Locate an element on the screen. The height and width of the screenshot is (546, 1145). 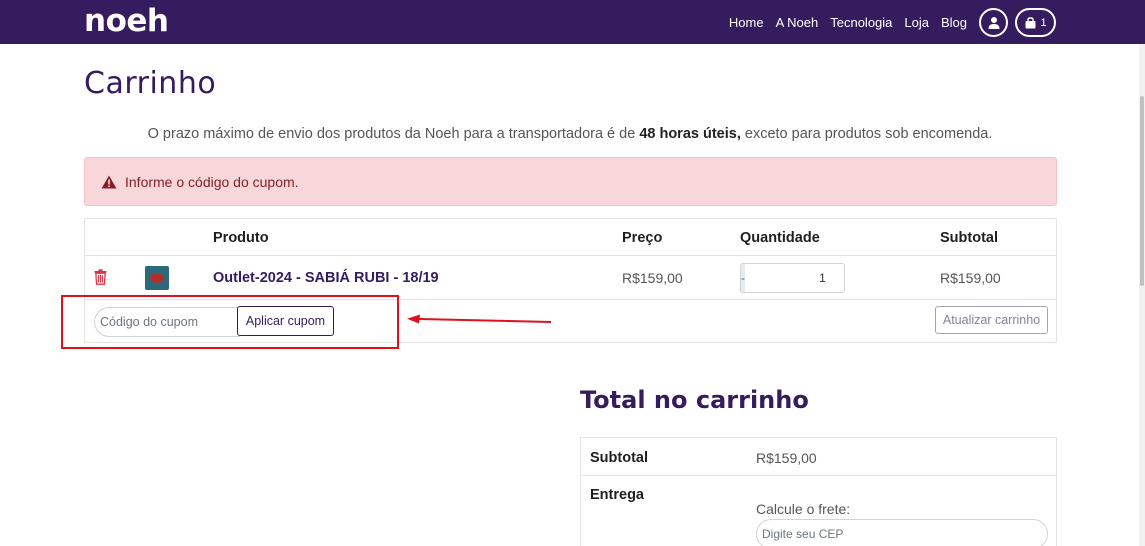
calc-shipping-label: Calcule o frete: is located at coordinates (803, 509).